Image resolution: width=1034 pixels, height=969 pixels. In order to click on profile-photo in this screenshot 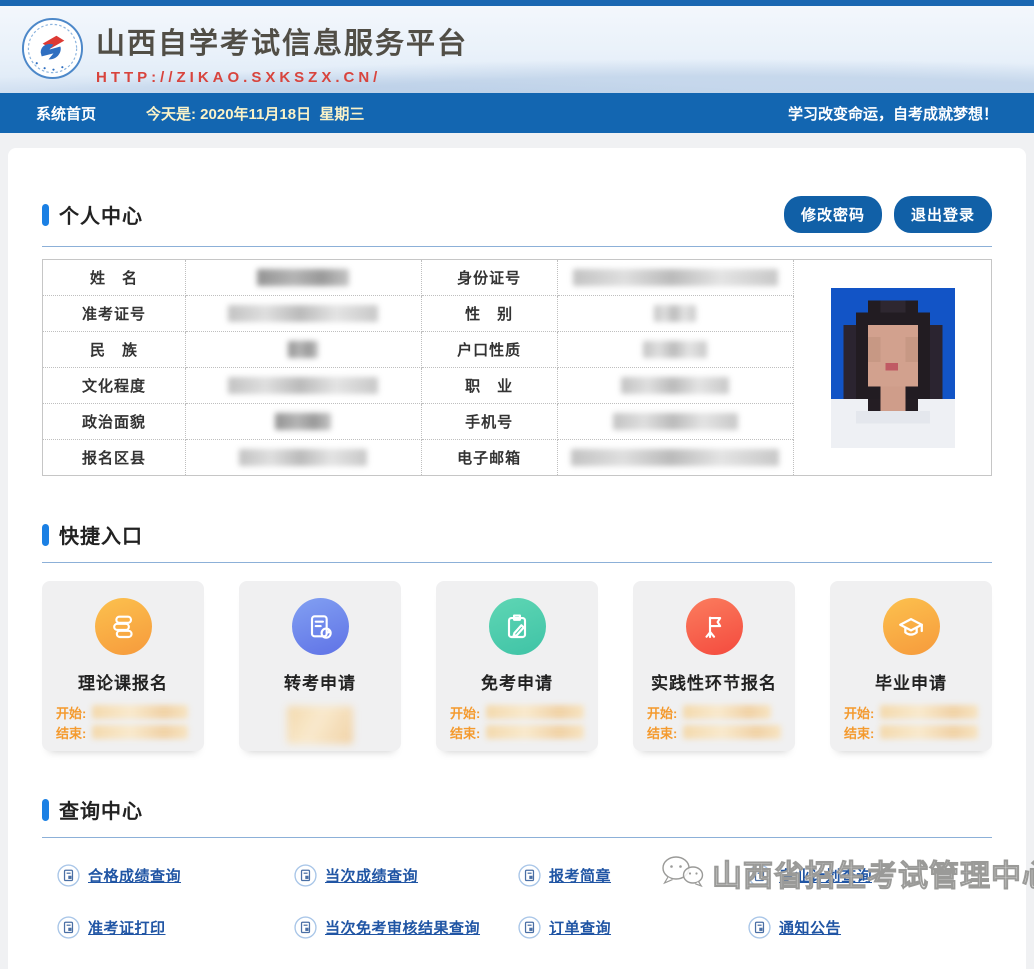, I will do `click(892, 367)`.